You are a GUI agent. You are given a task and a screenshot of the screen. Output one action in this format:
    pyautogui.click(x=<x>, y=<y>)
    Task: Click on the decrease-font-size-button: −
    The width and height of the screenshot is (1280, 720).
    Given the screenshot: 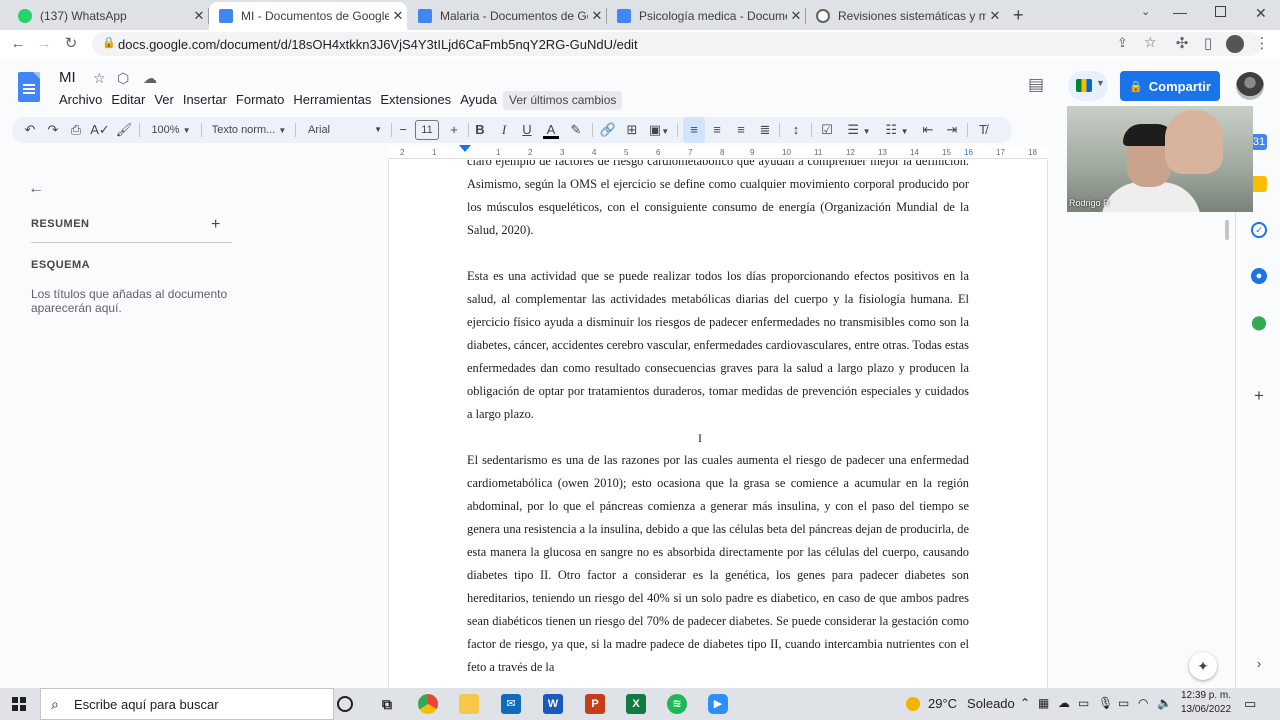 What is the action you would take?
    pyautogui.click(x=403, y=130)
    